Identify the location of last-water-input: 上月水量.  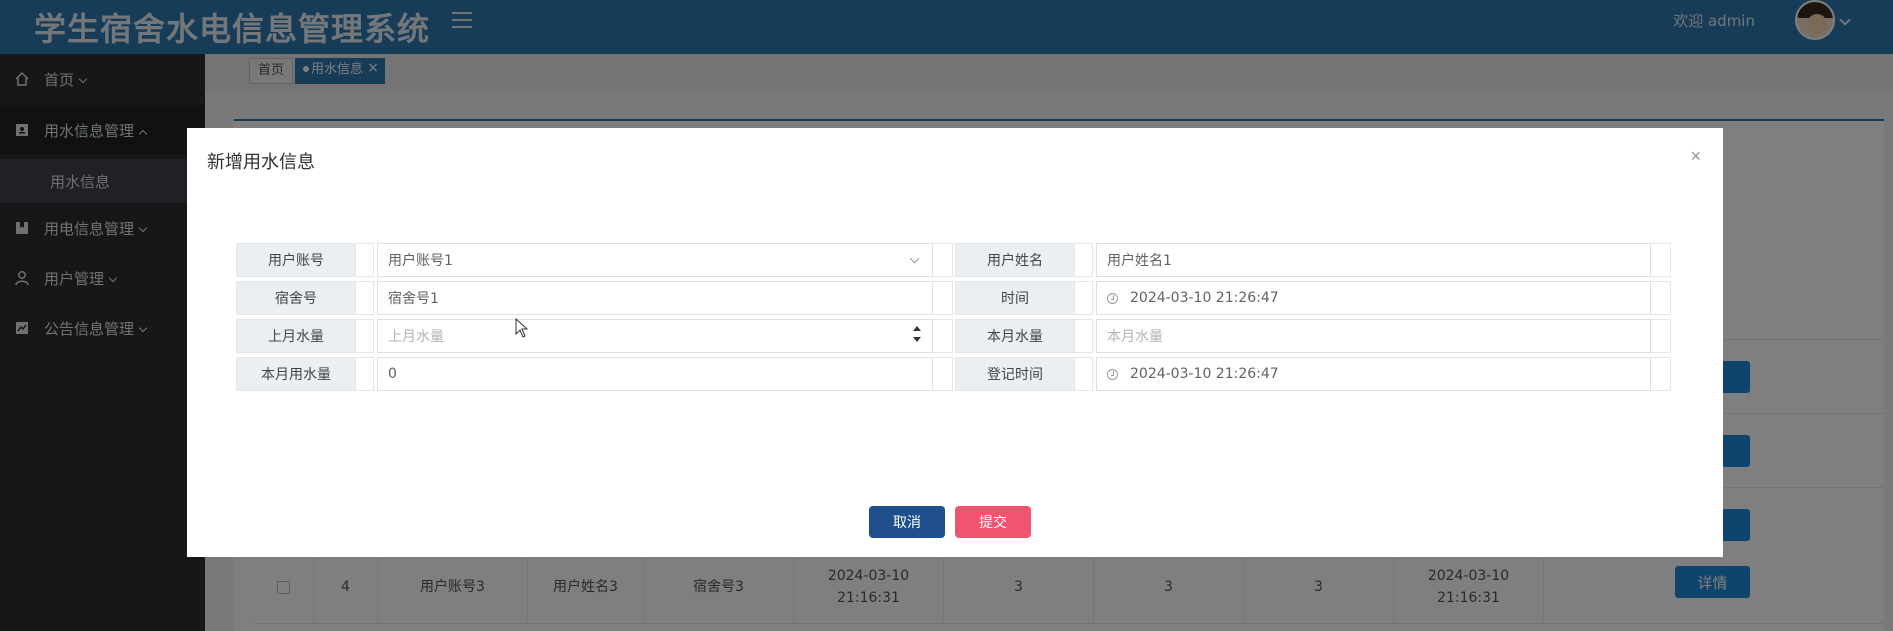
(655, 336).